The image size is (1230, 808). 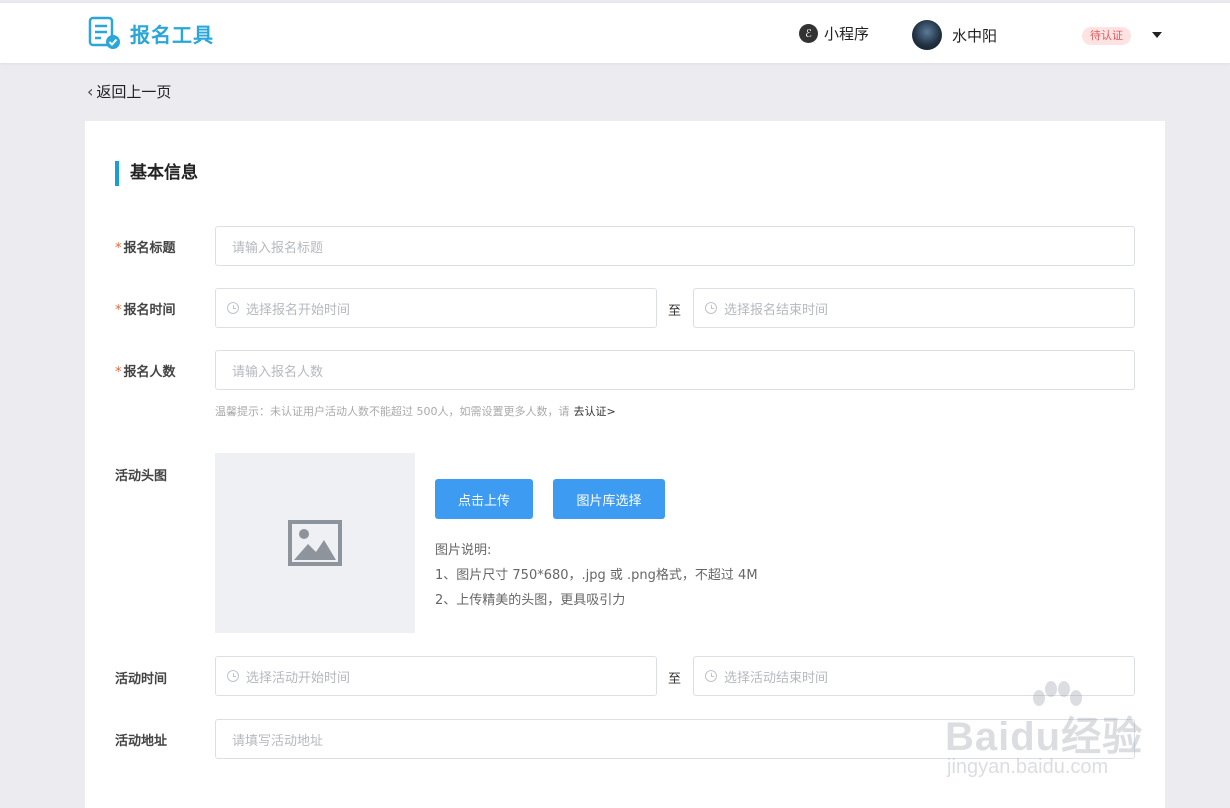 I want to click on section-title: 基本信息, so click(x=156, y=173).